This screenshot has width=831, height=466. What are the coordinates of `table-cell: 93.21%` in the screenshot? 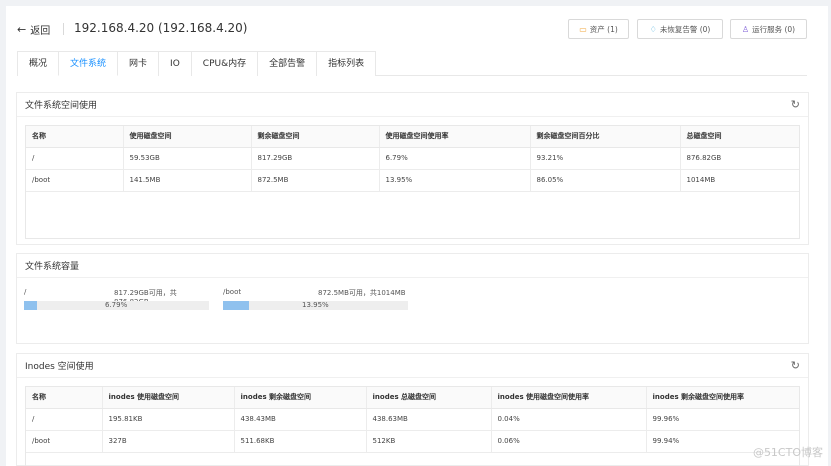 It's located at (605, 158).